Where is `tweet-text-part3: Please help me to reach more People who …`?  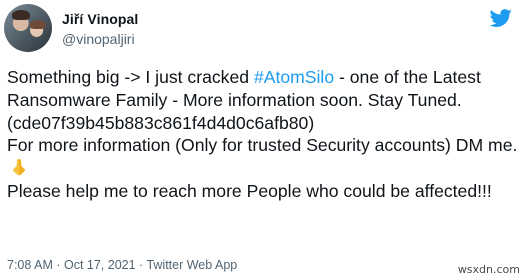 tweet-text-part3: Please help me to reach more People who … is located at coordinates (249, 190).